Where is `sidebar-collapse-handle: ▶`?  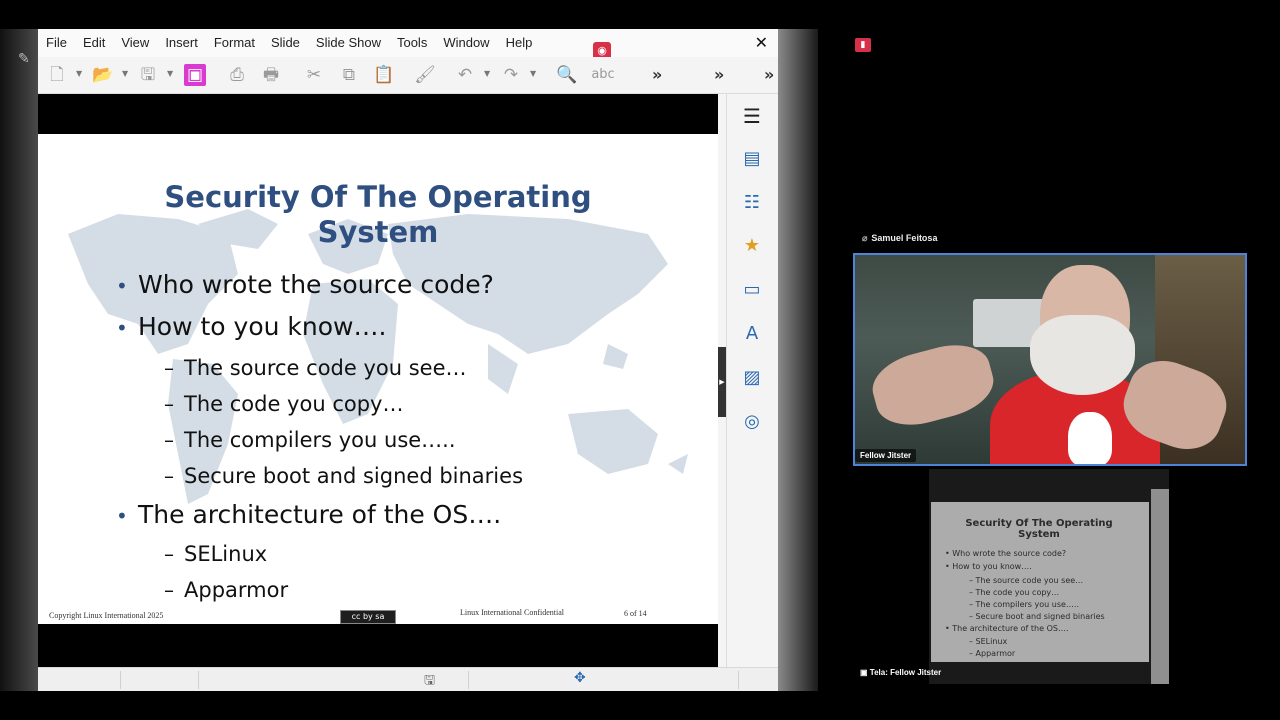
sidebar-collapse-handle: ▶ is located at coordinates (722, 382).